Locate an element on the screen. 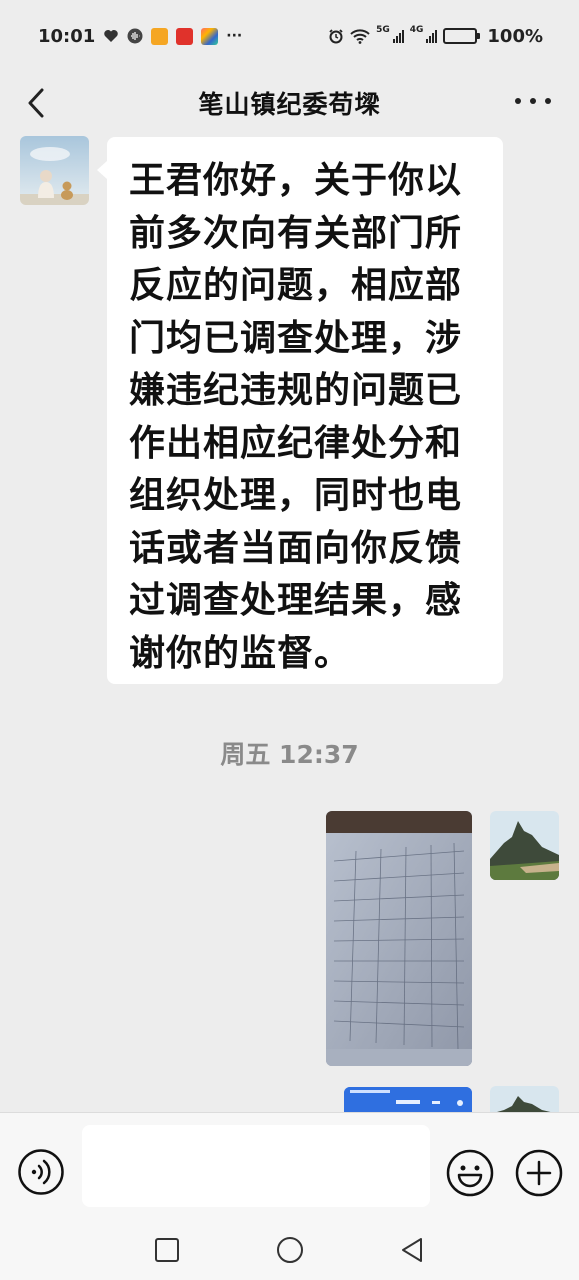  status-right: 5G 4G 100% is located at coordinates (435, 36).